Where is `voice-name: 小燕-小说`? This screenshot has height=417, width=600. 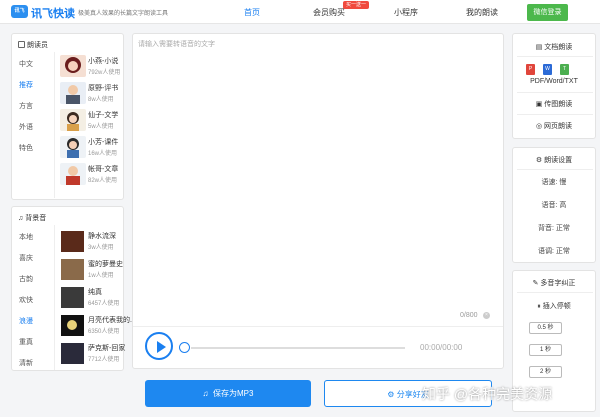
voice-name: 小燕-小说 is located at coordinates (103, 61).